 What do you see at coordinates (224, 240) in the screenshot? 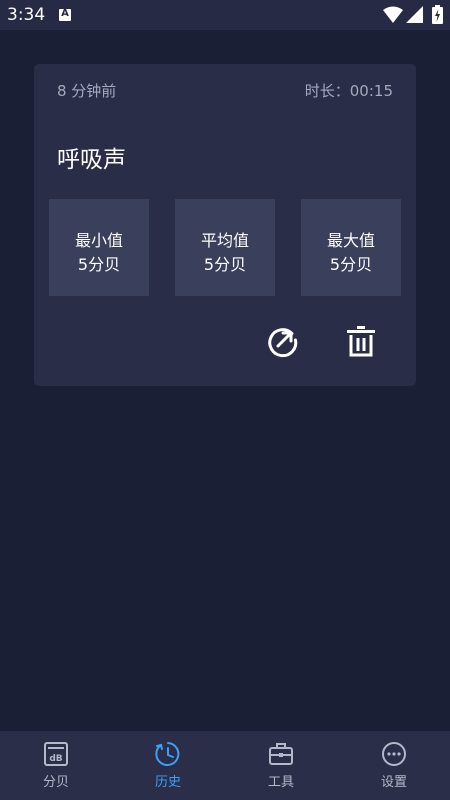
I see `stat-avg-label: 平均值` at bounding box center [224, 240].